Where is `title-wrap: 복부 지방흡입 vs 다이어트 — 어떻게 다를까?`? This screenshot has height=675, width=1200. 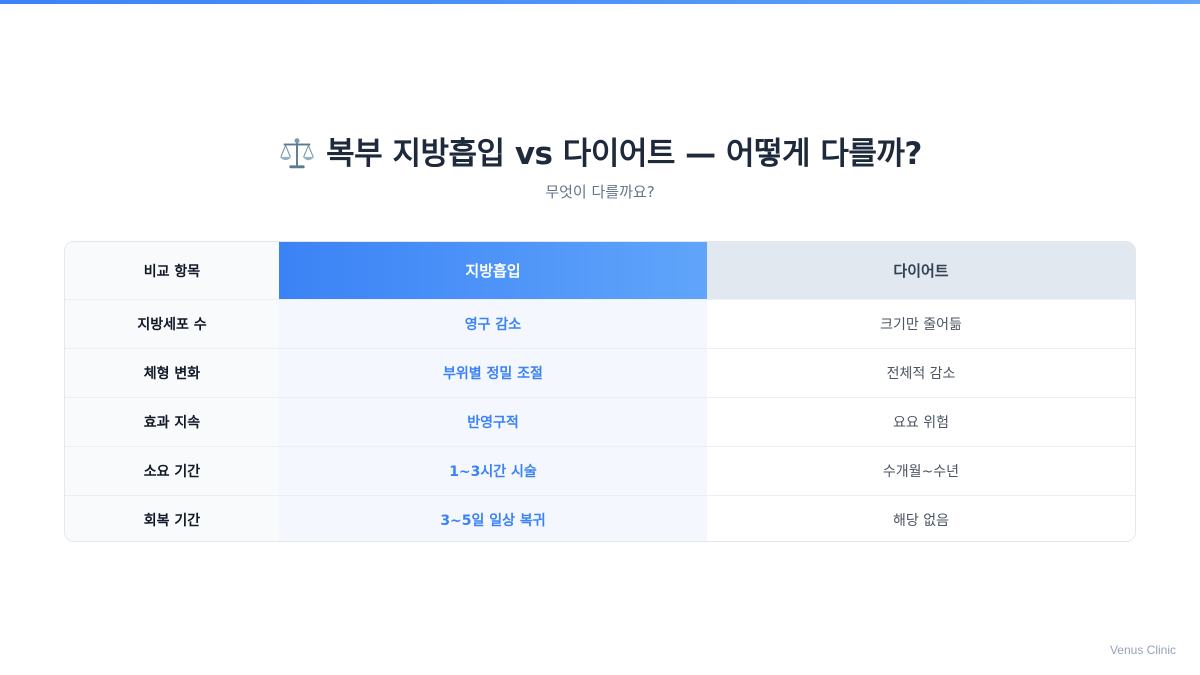
title-wrap: 복부 지방흡입 vs 다이어트 — 어떻게 다를까? is located at coordinates (600, 154).